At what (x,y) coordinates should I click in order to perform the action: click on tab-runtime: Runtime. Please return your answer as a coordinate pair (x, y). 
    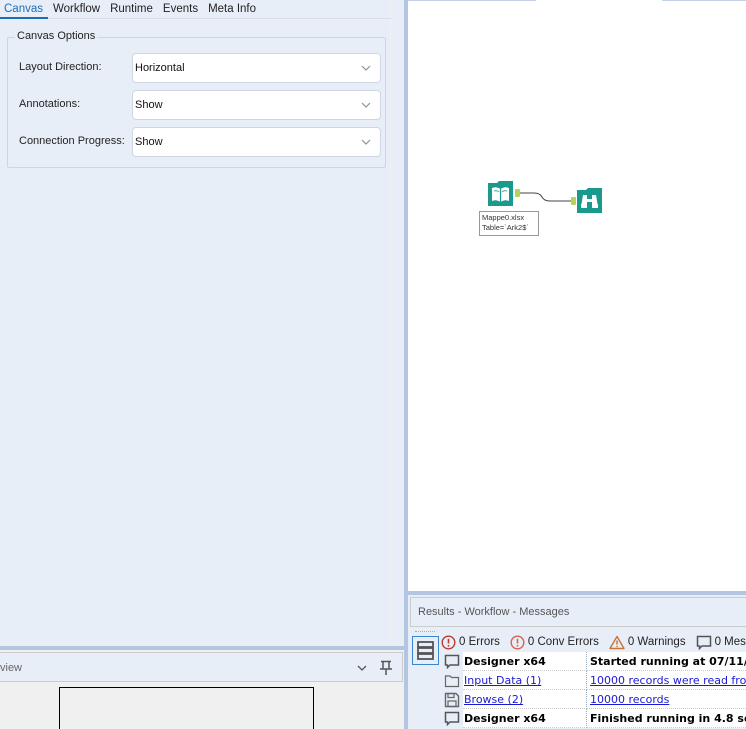
    Looking at the image, I should click on (131, 9).